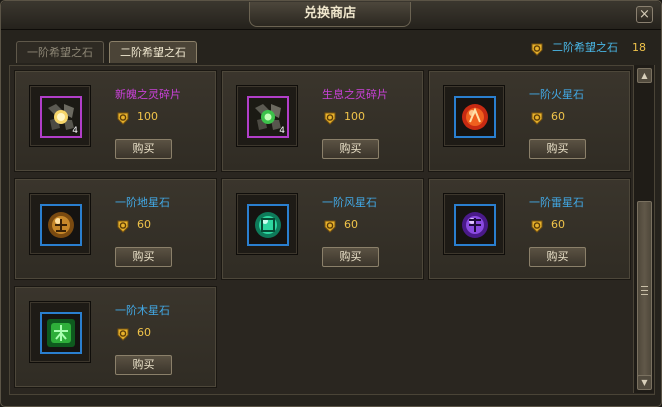 This screenshot has height=407, width=662. I want to click on thunder-gem-icon, so click(475, 225).